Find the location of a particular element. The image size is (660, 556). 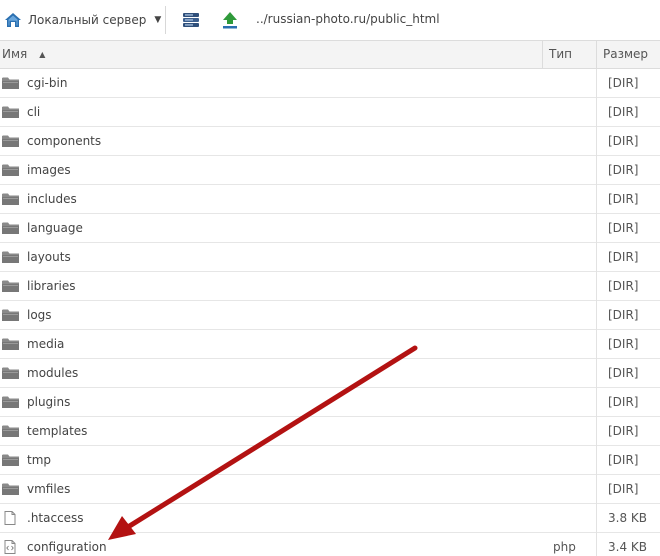

sort-ascending-icon: ▲ is located at coordinates (42, 54).